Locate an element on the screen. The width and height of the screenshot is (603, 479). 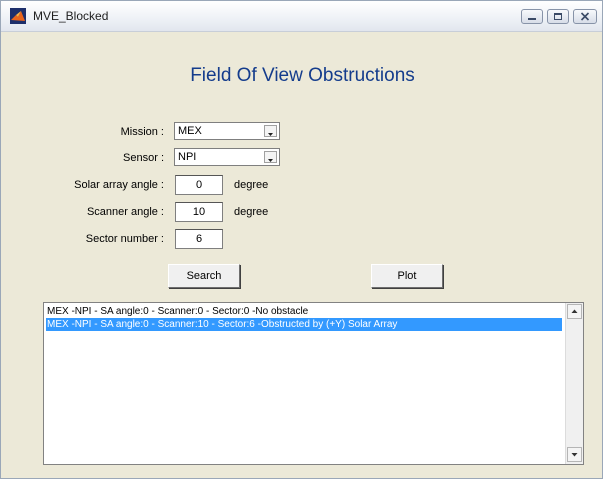
sector-number-field: 6 is located at coordinates (199, 239).